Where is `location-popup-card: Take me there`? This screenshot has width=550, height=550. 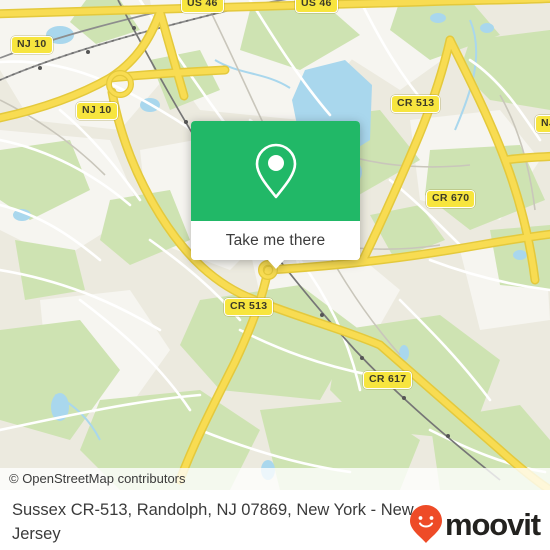
location-popup-card: Take me there is located at coordinates (275, 195).